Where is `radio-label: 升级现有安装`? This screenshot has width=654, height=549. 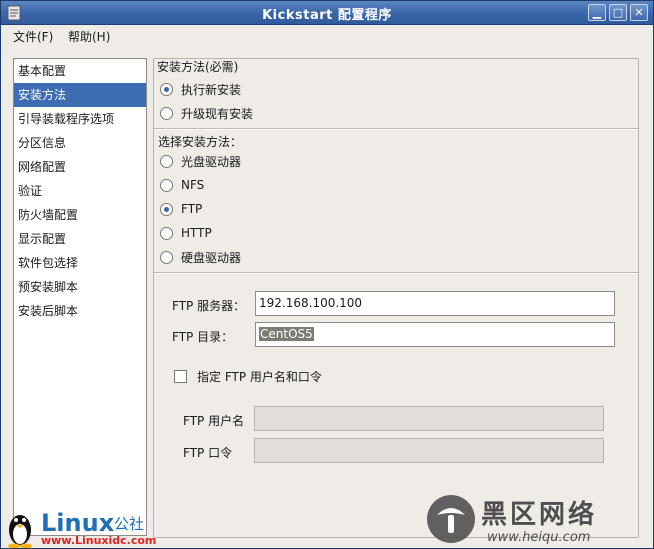 radio-label: 升级现有安装 is located at coordinates (217, 113).